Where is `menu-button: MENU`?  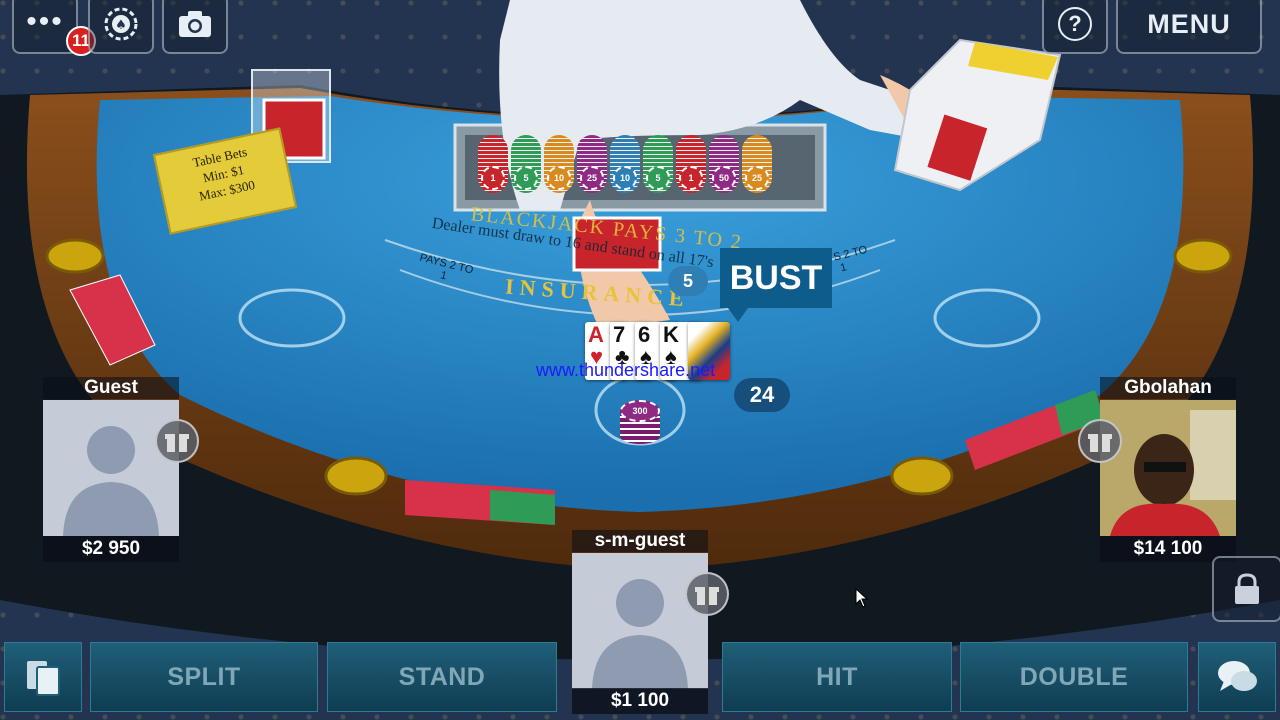 menu-button: MENU is located at coordinates (1189, 27).